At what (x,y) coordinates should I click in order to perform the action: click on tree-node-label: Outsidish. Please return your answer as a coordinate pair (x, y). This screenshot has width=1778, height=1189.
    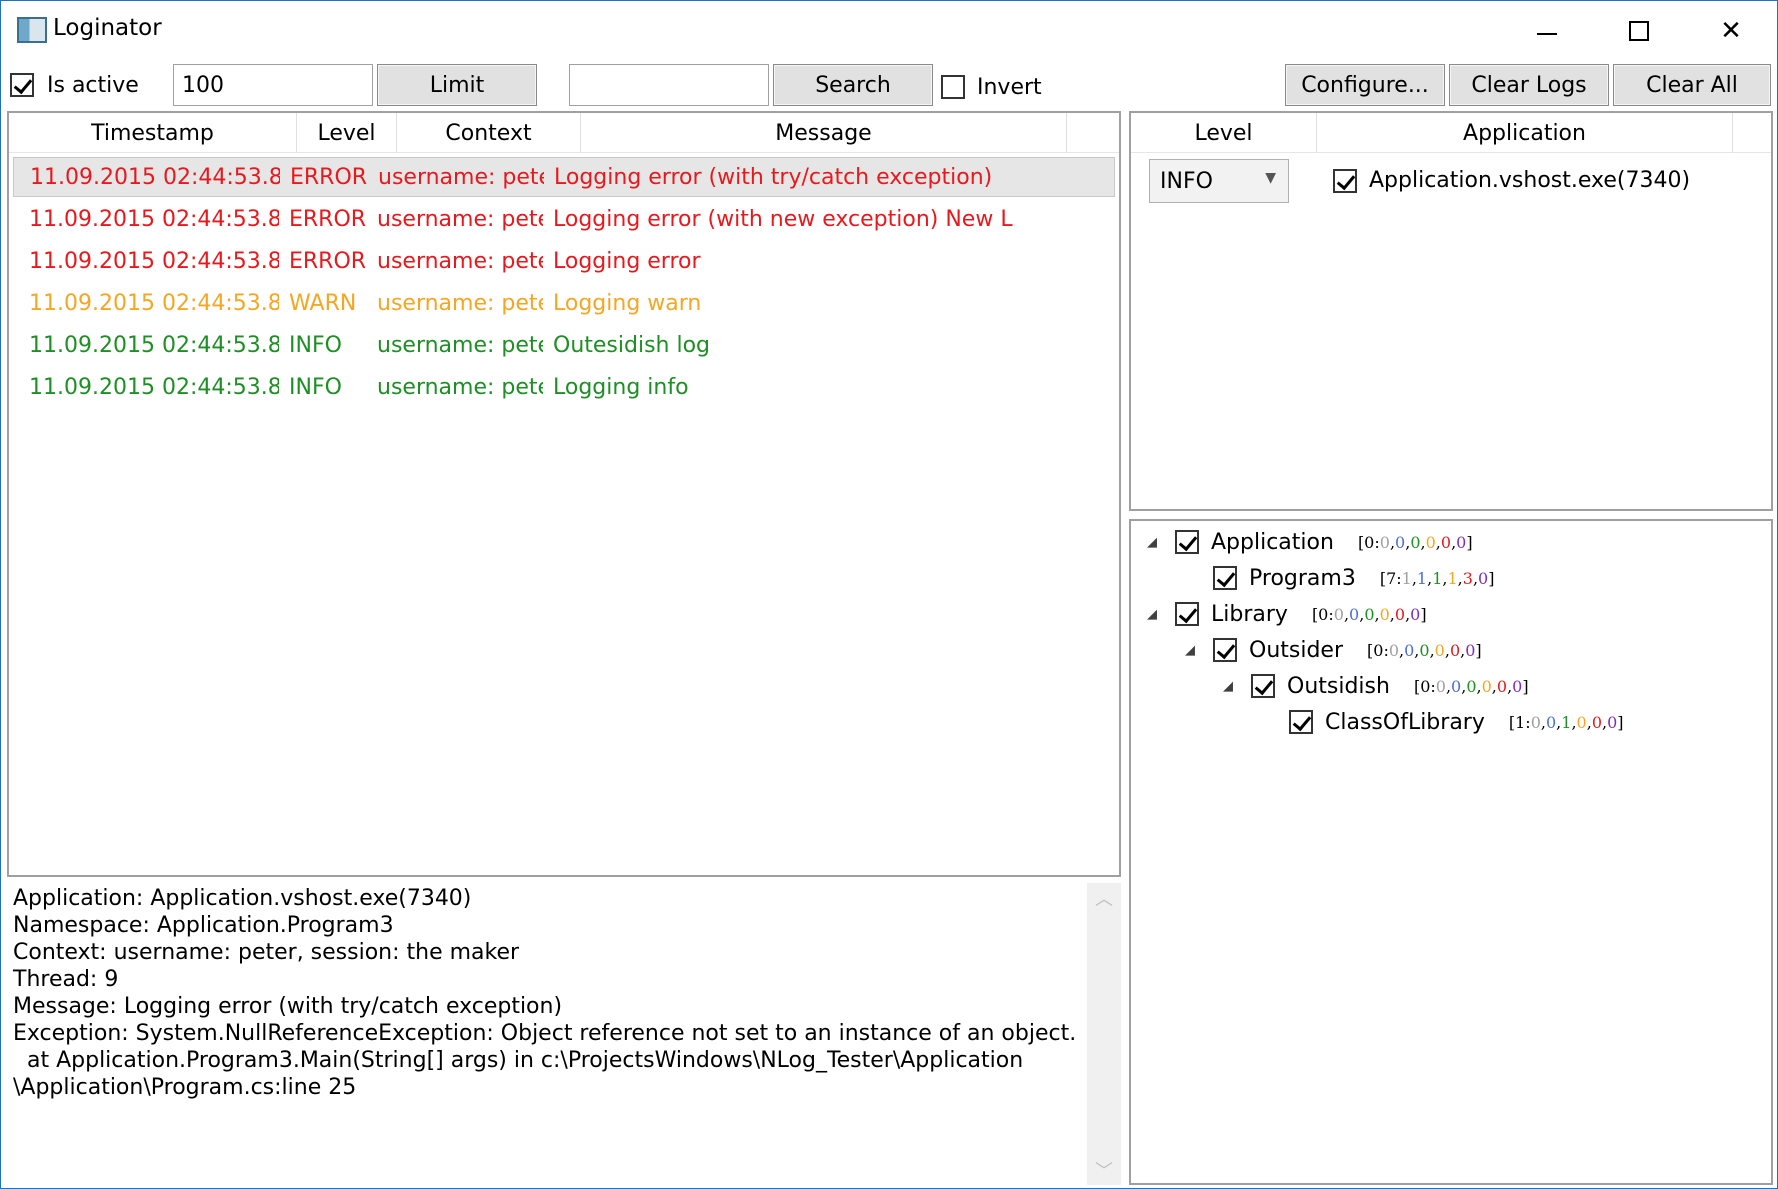
    Looking at the image, I should click on (1338, 686).